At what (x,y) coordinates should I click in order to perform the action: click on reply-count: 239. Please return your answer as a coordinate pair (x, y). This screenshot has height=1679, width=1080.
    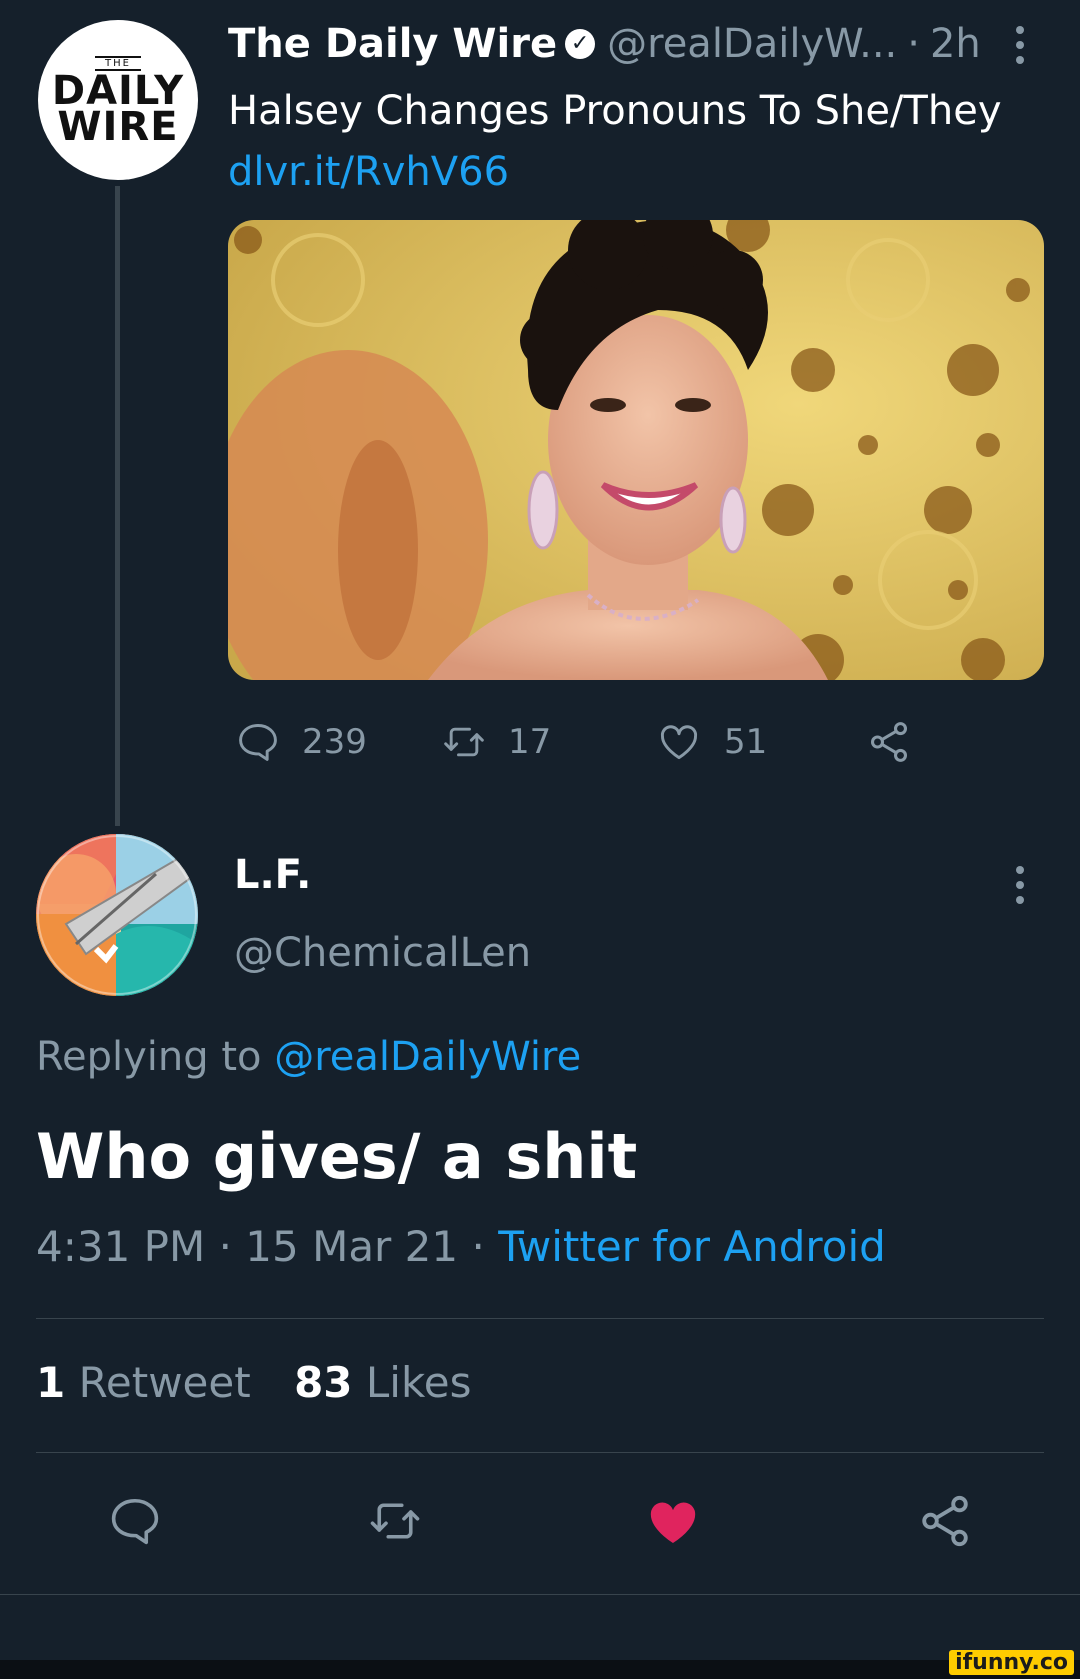
    Looking at the image, I should click on (334, 742).